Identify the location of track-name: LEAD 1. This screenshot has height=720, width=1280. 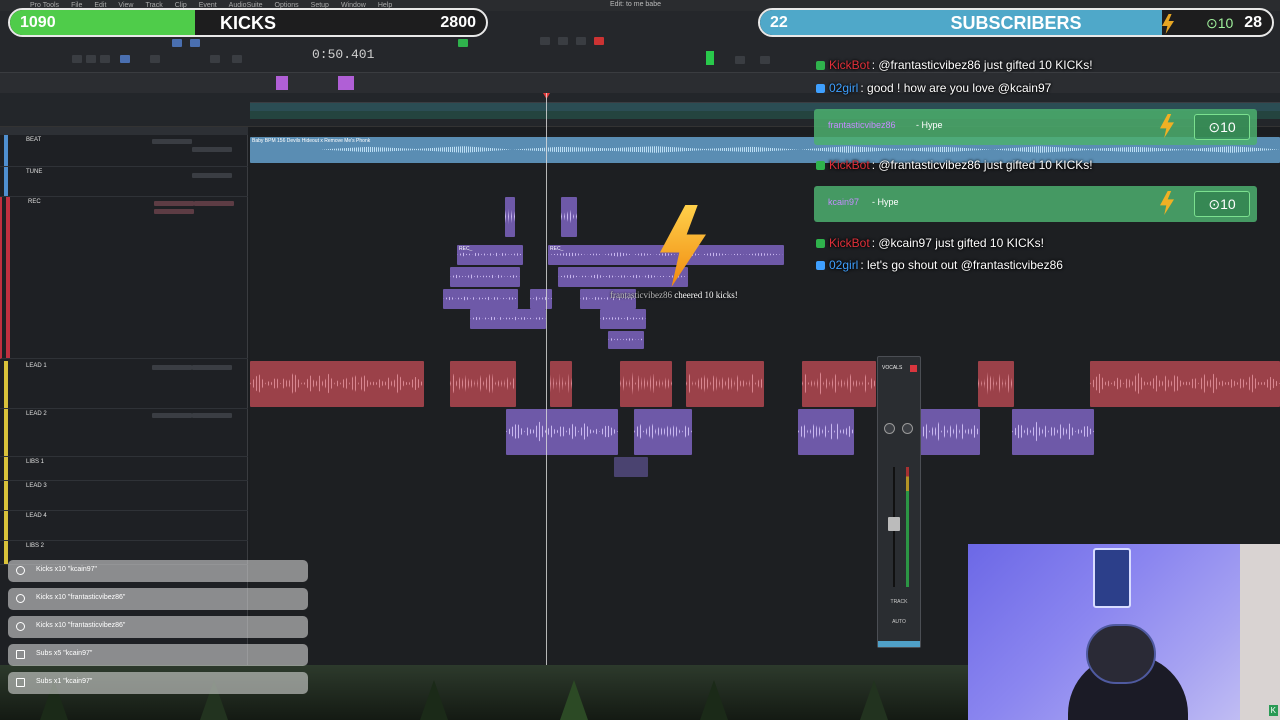
(36, 366).